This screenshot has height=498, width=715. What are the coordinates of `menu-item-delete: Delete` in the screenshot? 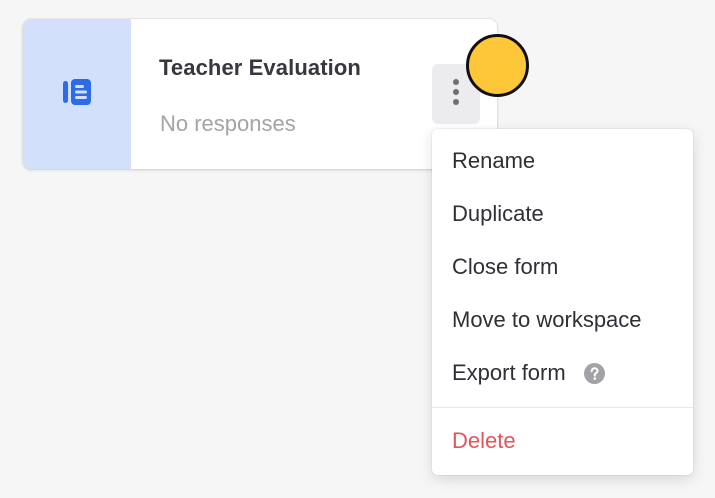 It's located at (562, 441).